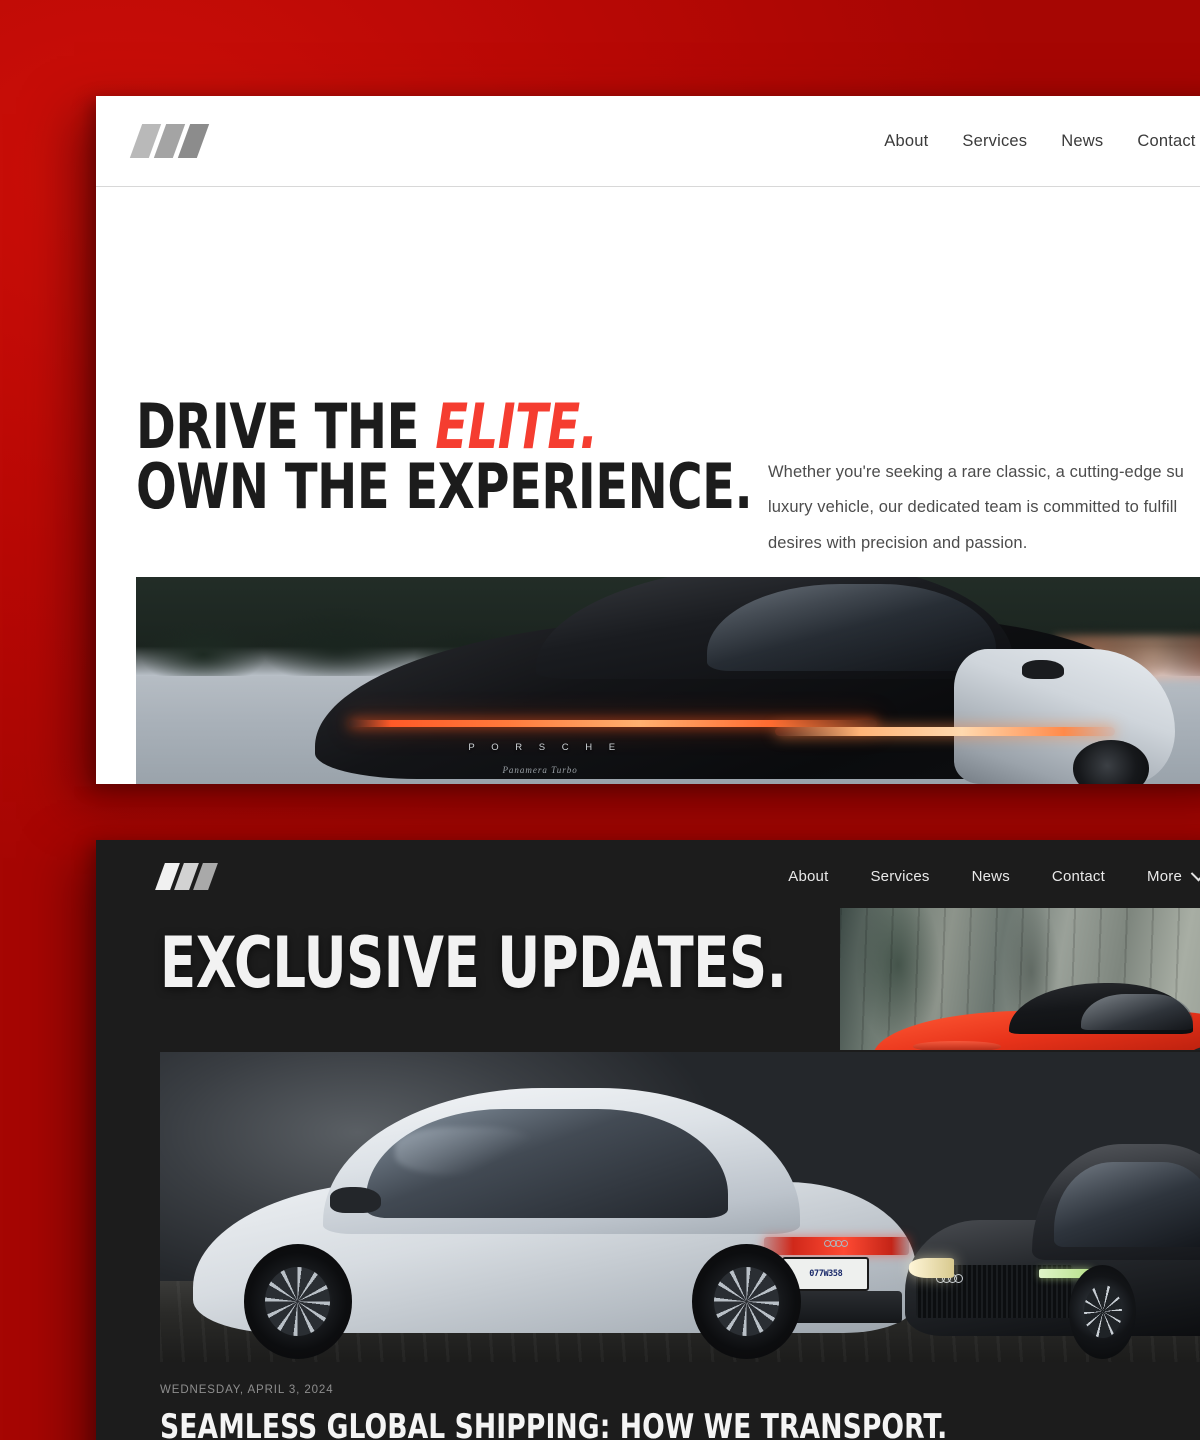 This screenshot has width=1200, height=1440. Describe the element at coordinates (899, 876) in the screenshot. I see `nav-item-services-dark: Services` at that location.